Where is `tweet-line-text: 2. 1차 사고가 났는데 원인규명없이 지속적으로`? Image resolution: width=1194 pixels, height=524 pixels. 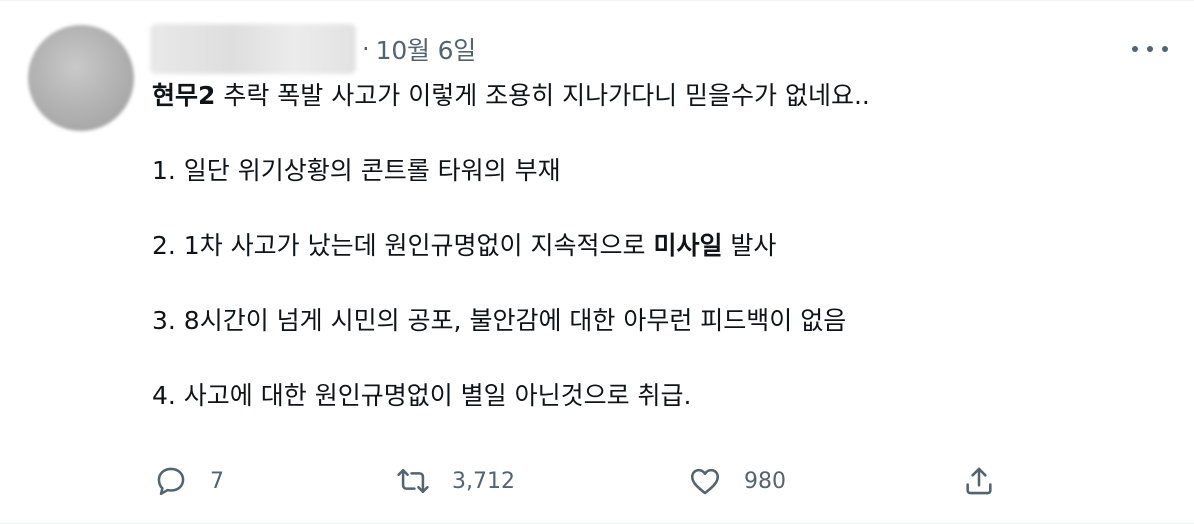
tweet-line-text: 2. 1차 사고가 났는데 원인규명없이 지속적으로 is located at coordinates (403, 245).